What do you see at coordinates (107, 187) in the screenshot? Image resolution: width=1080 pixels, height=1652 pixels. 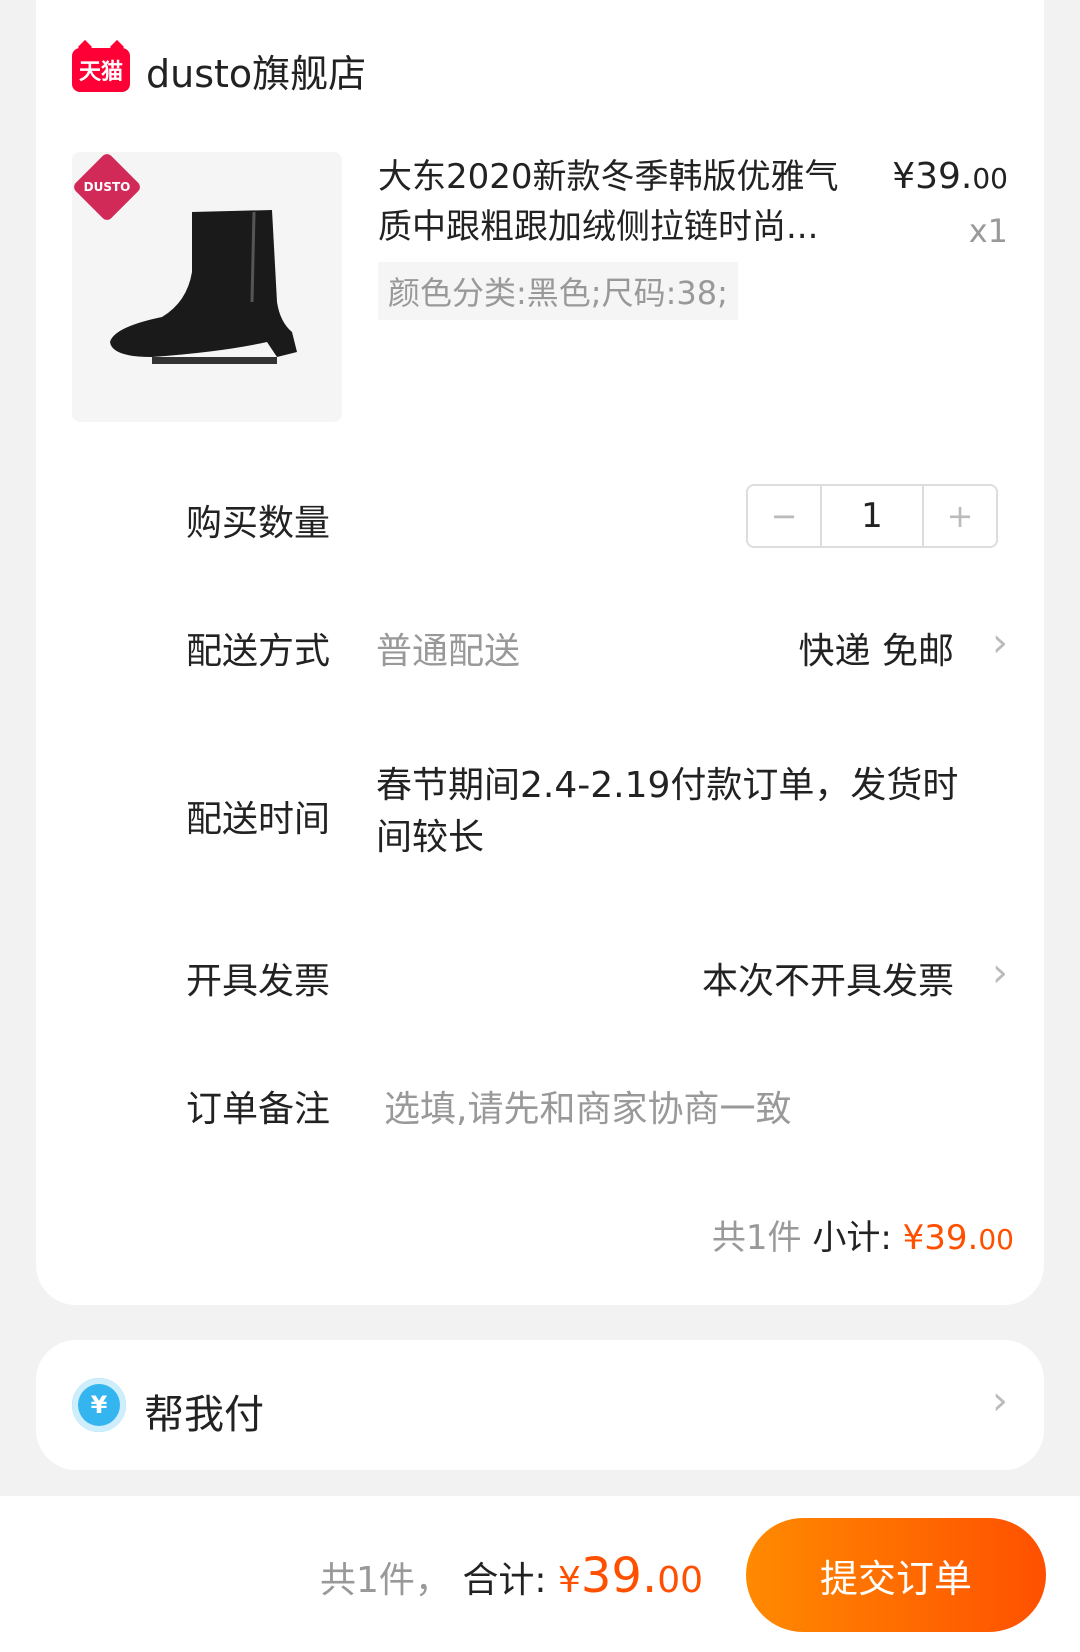 I see `brand-badge-text: DUSTO` at bounding box center [107, 187].